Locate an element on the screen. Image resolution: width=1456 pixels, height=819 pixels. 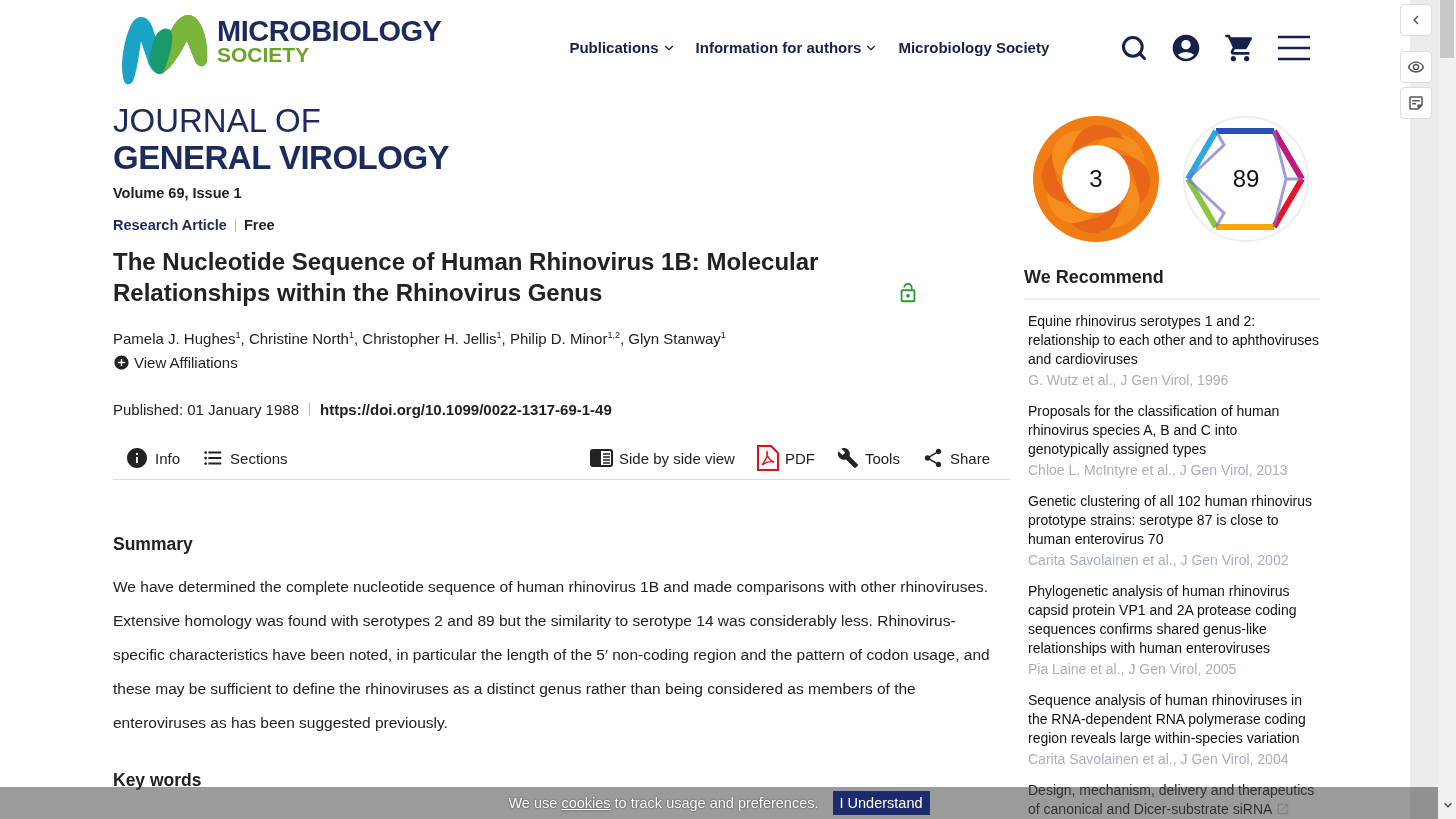
view-tab is located at coordinates (1416, 67).